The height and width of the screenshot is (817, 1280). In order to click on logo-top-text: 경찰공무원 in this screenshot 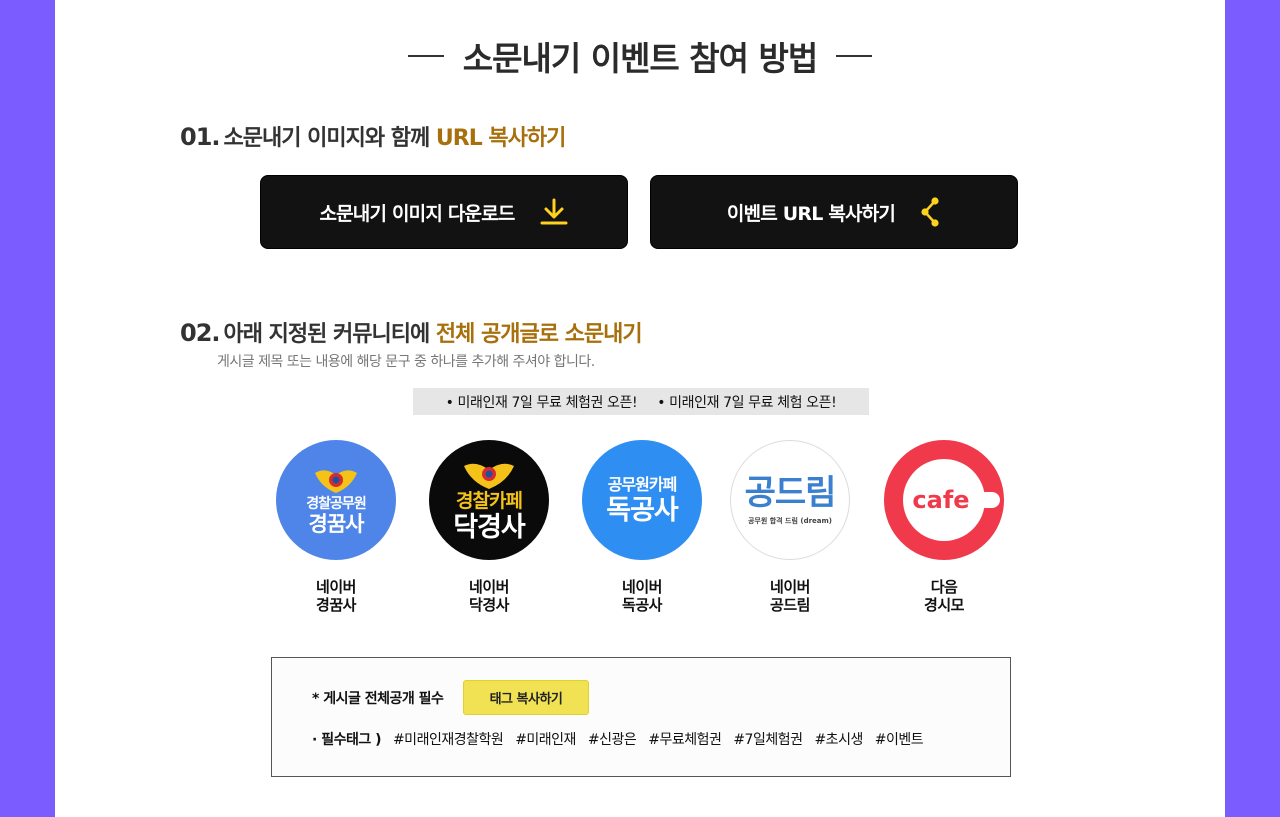, I will do `click(336, 504)`.